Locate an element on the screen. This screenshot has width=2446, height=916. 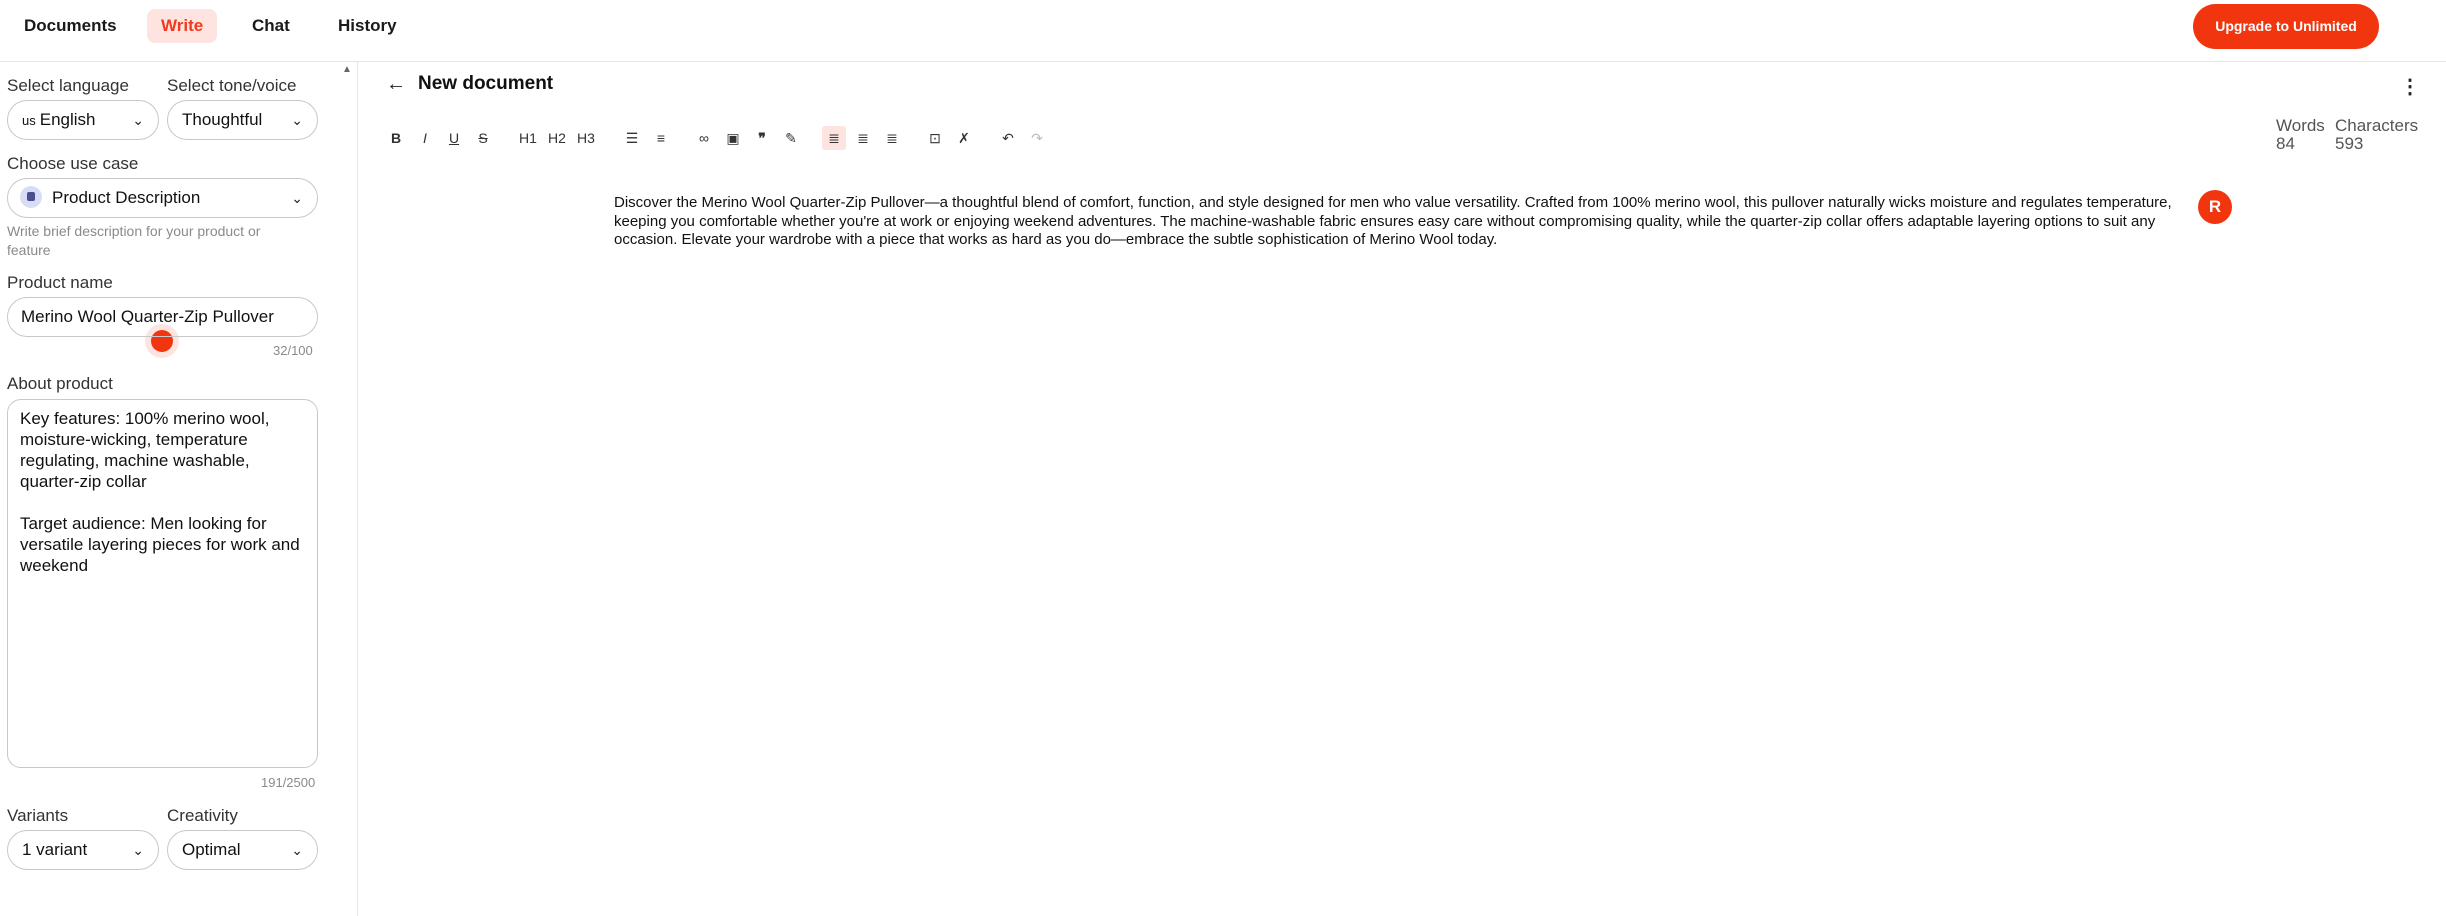
characters-label: Characters is located at coordinates (2377, 125).